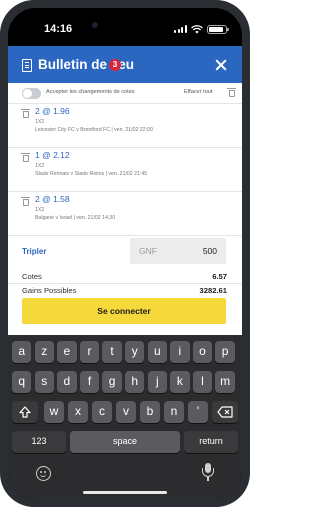 The width and height of the screenshot is (320, 507). What do you see at coordinates (78, 412) in the screenshot?
I see `key: x` at bounding box center [78, 412].